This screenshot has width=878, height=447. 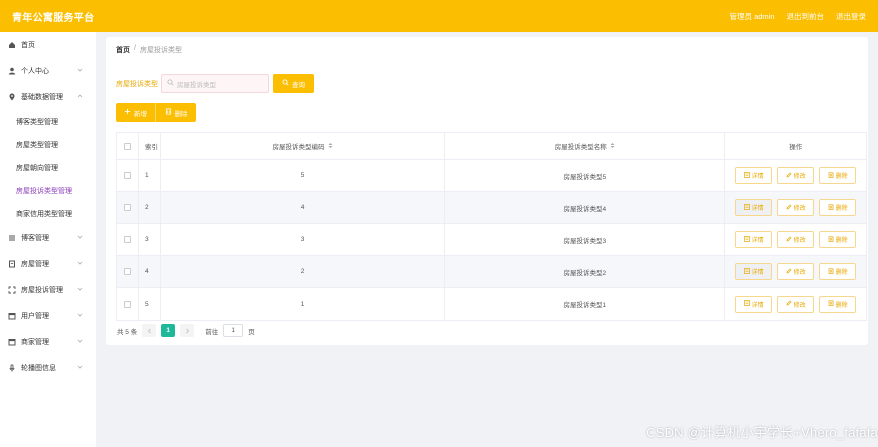 I want to click on goto-page-input: 1, so click(x=233, y=330).